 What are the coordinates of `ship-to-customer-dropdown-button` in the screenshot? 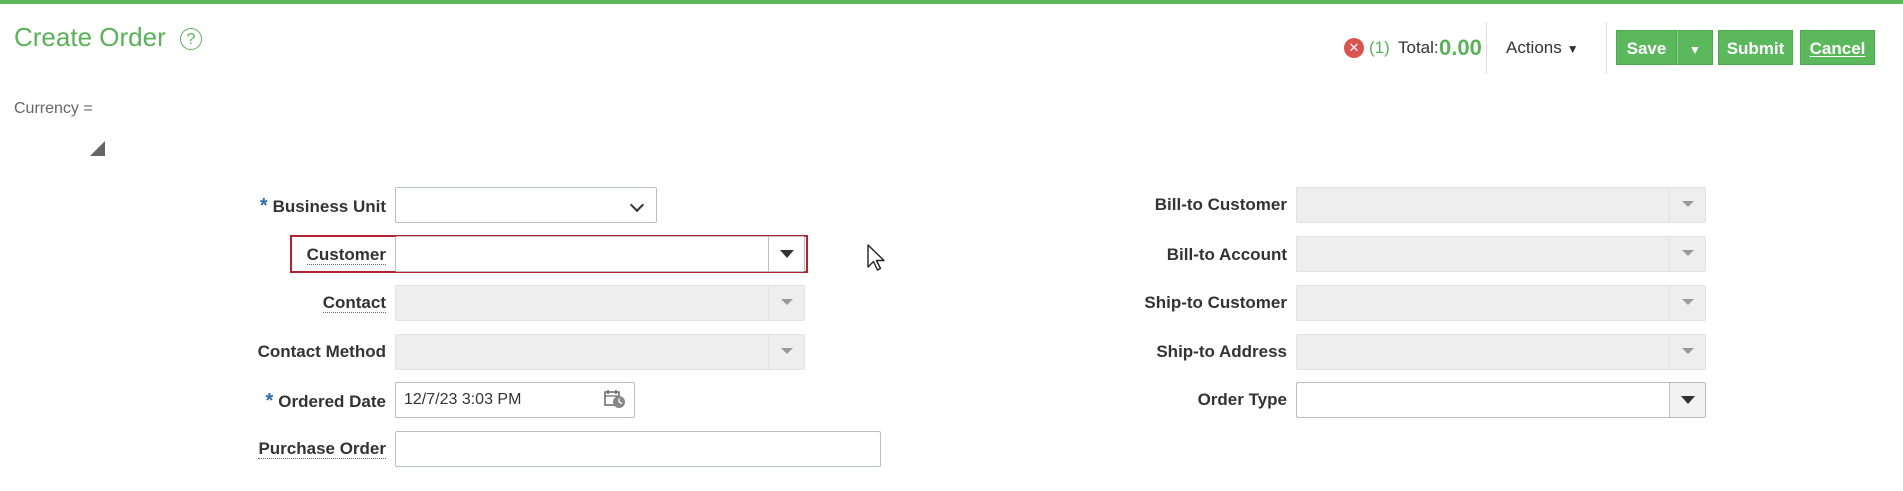 It's located at (1687, 303).